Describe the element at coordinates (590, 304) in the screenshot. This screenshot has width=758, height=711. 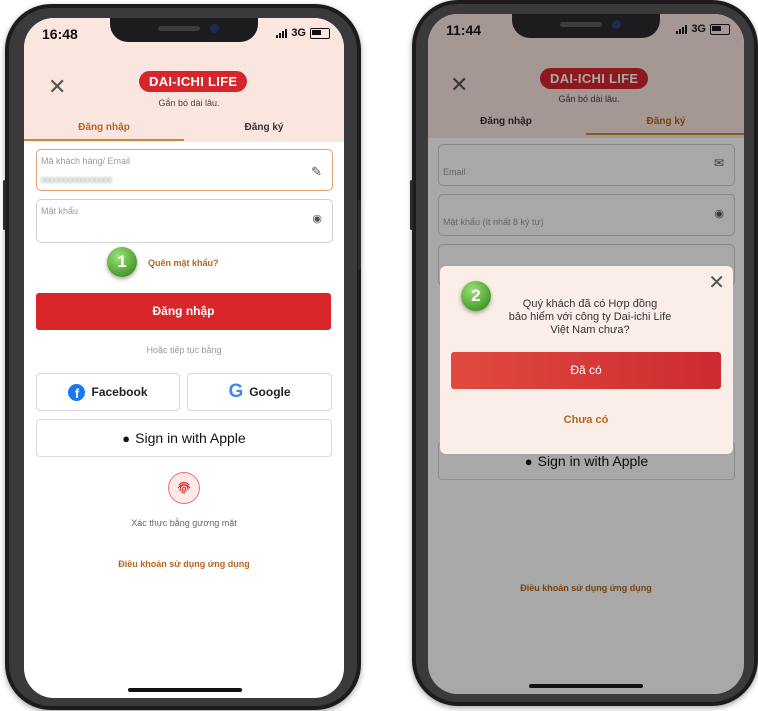
I see `question-line: Quý khách đã có Hợp đồng` at that location.